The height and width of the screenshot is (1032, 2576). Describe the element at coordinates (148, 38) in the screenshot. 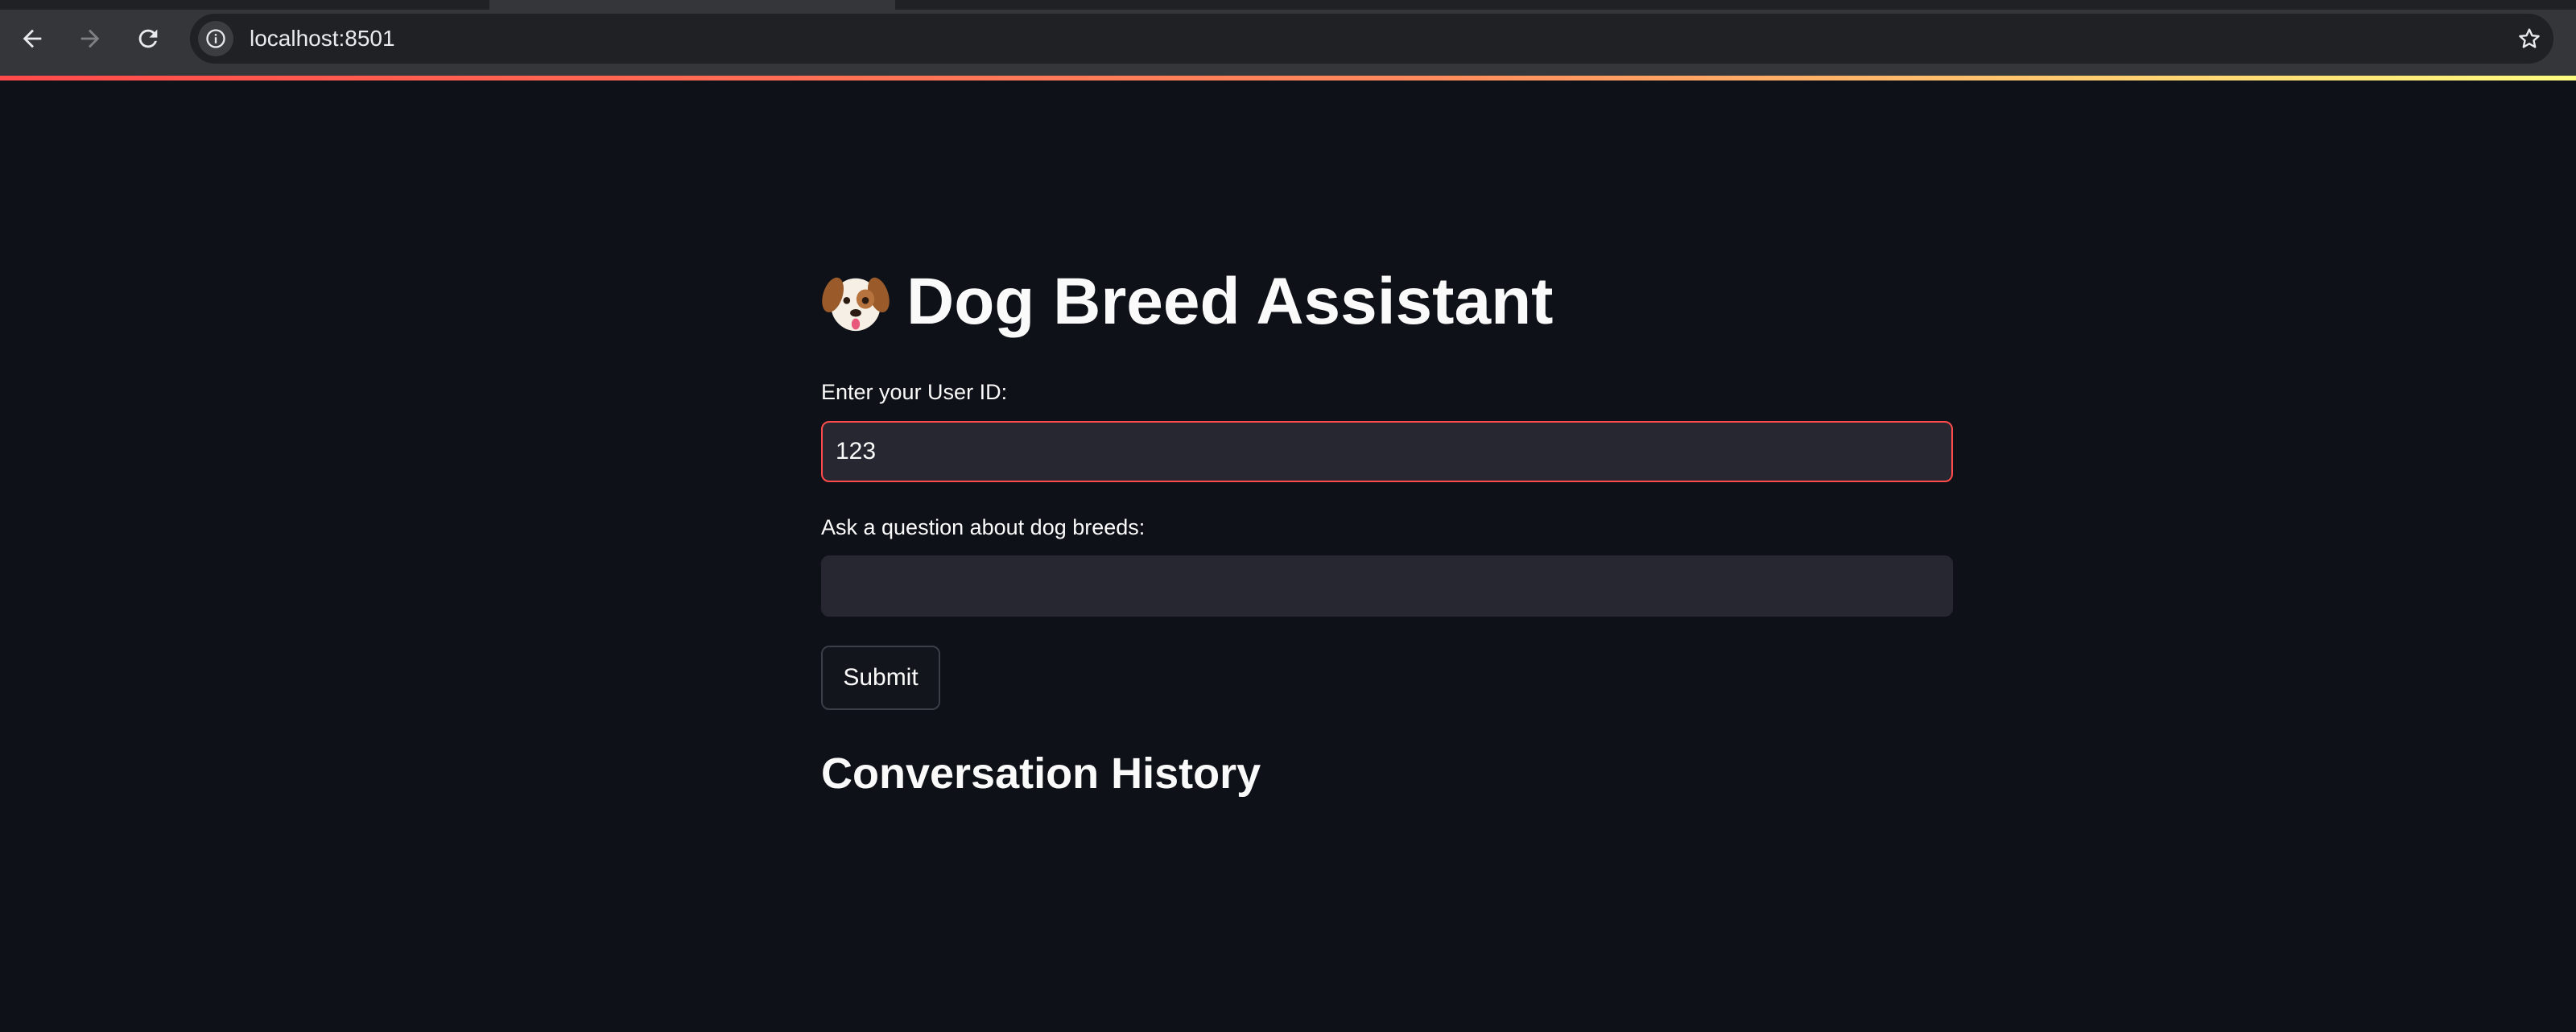

I see `reload-icon` at that location.